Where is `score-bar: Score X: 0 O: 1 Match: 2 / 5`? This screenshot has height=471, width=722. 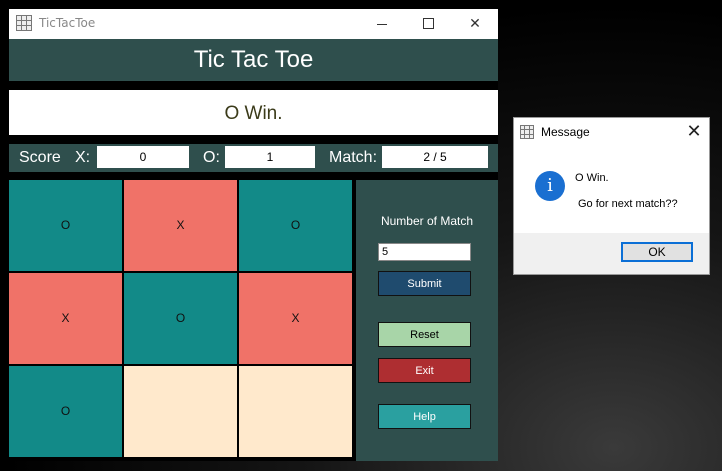
score-bar: Score X: 0 O: 1 Match: 2 / 5 is located at coordinates (253, 158).